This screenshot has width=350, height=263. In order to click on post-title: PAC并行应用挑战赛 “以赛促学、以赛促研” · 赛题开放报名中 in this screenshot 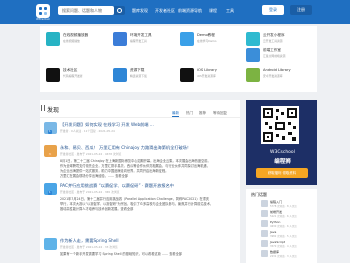, I will do `click(149, 186)`.